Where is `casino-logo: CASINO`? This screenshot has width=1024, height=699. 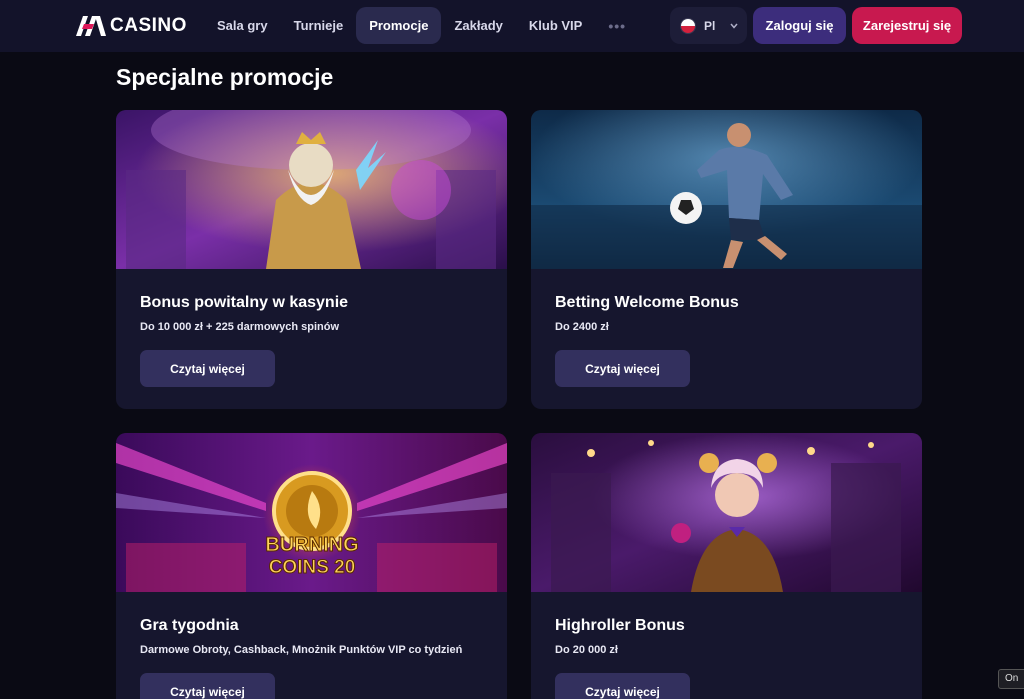 casino-logo: CASINO is located at coordinates (131, 26).